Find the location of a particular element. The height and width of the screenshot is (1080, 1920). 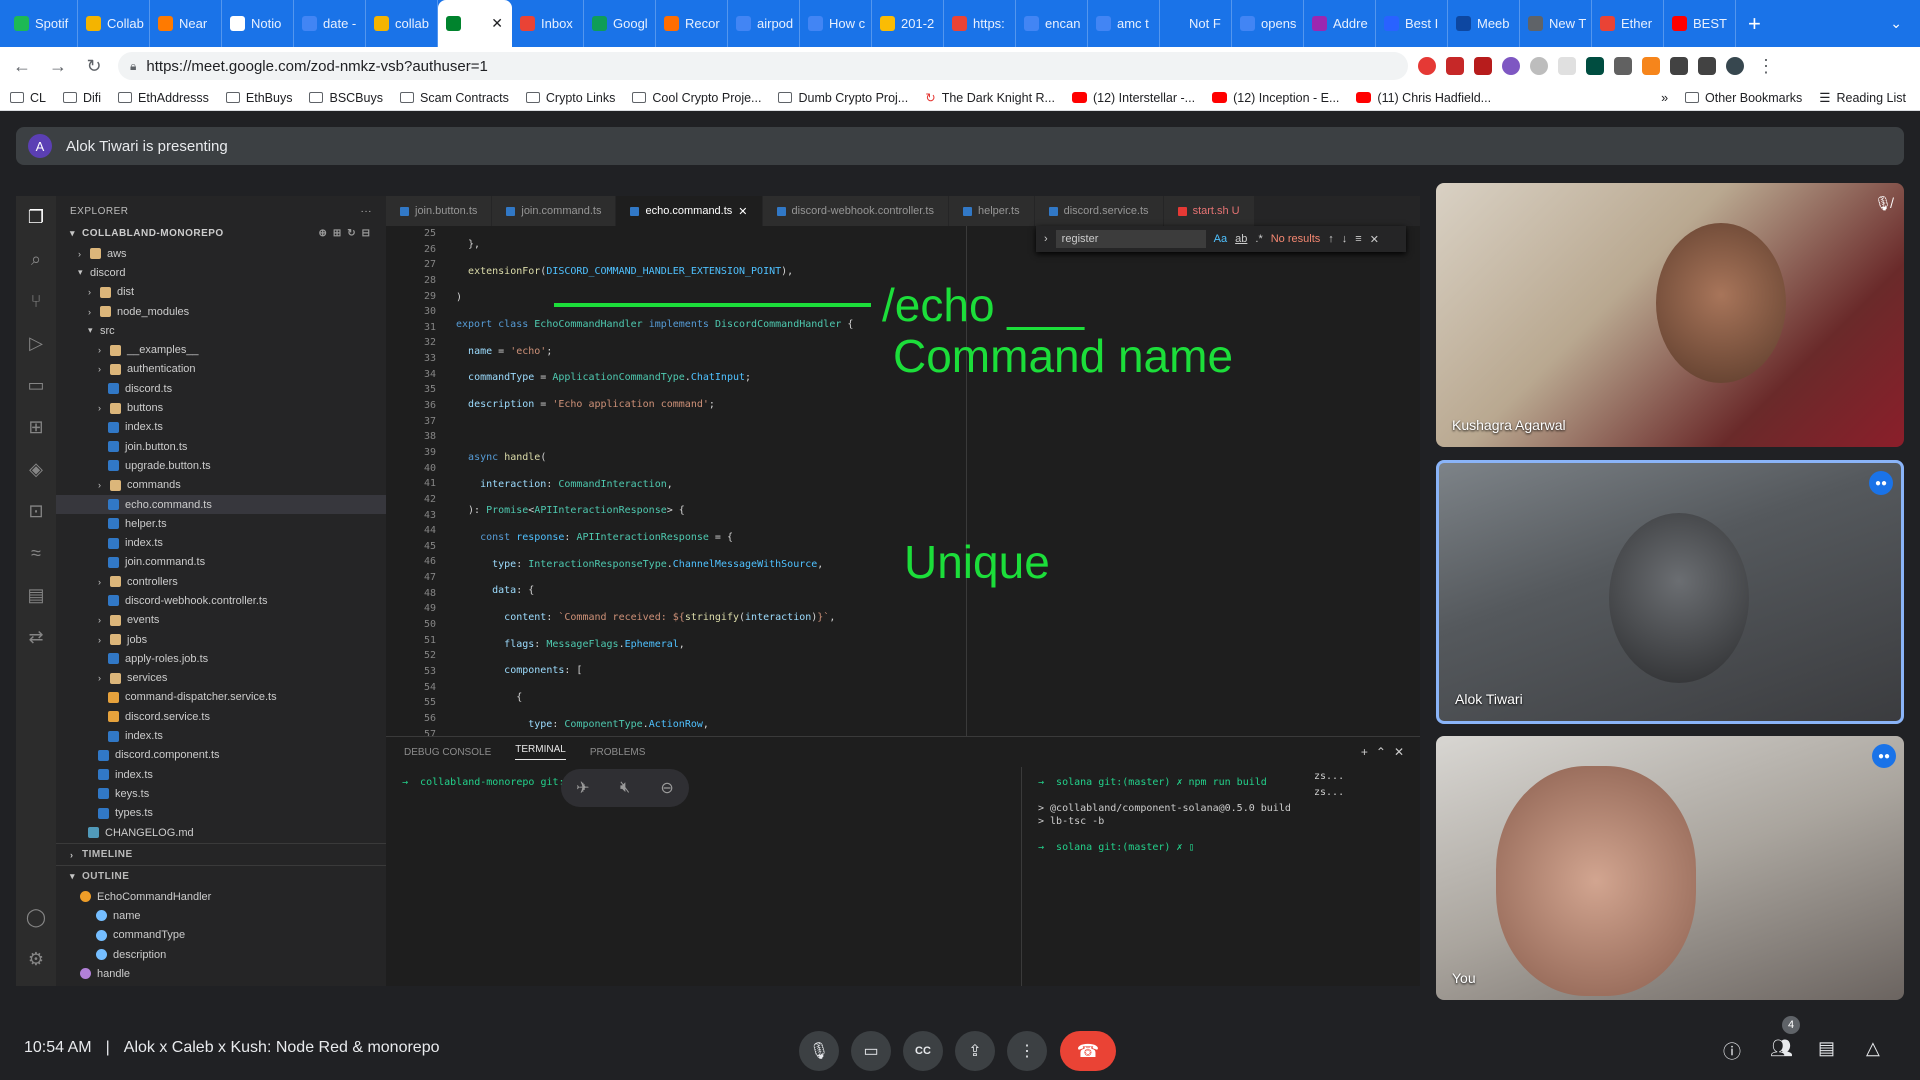

browser-tab: Meeb is located at coordinates (1484, 23).